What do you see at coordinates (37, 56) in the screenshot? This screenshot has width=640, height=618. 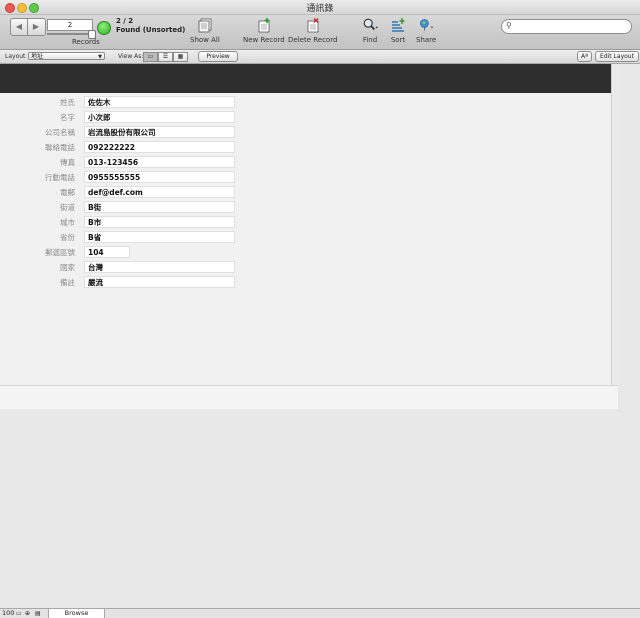 I see `layout-select-value: 地址` at bounding box center [37, 56].